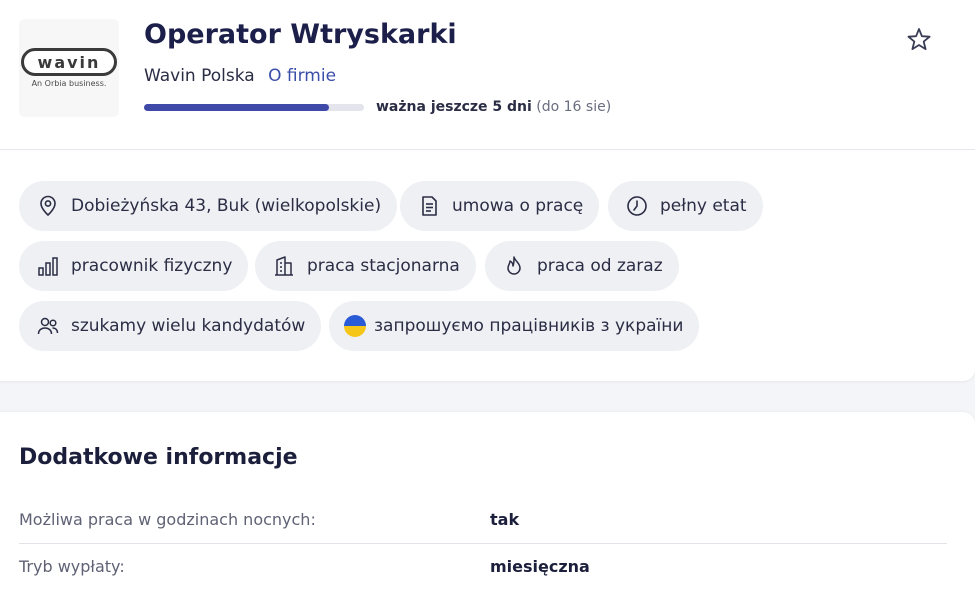  Describe the element at coordinates (483, 521) in the screenshot. I see `info-row: Możliwa praca w godzinach nocnych: tak` at that location.